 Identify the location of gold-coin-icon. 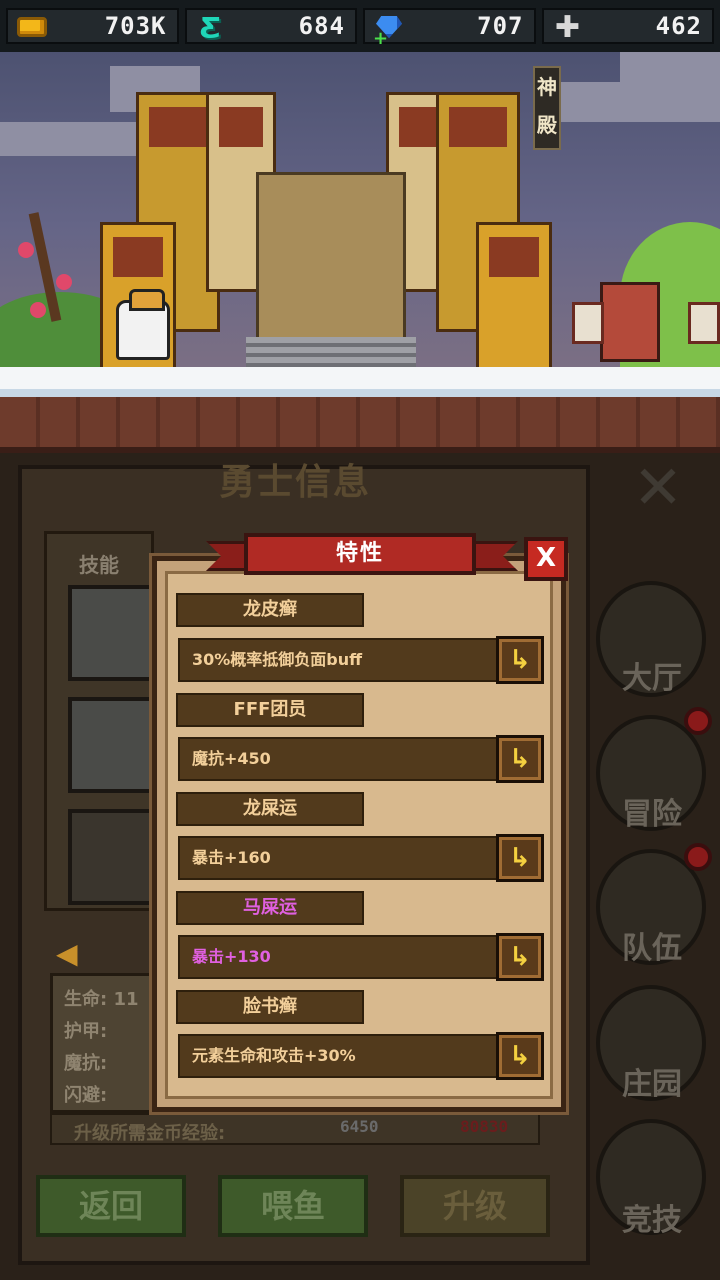
(32, 27).